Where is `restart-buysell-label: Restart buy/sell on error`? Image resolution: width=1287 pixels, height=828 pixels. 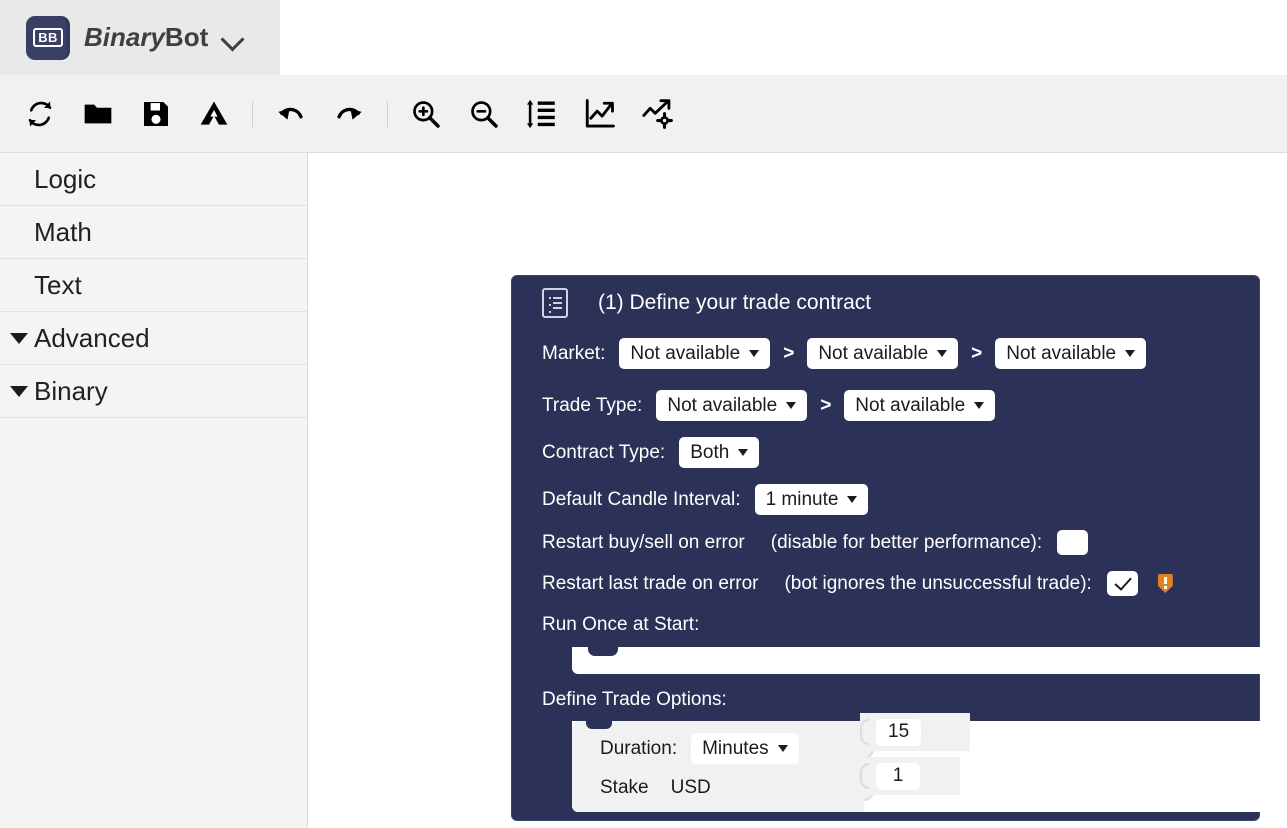
restart-buysell-label: Restart buy/sell on error is located at coordinates (643, 542).